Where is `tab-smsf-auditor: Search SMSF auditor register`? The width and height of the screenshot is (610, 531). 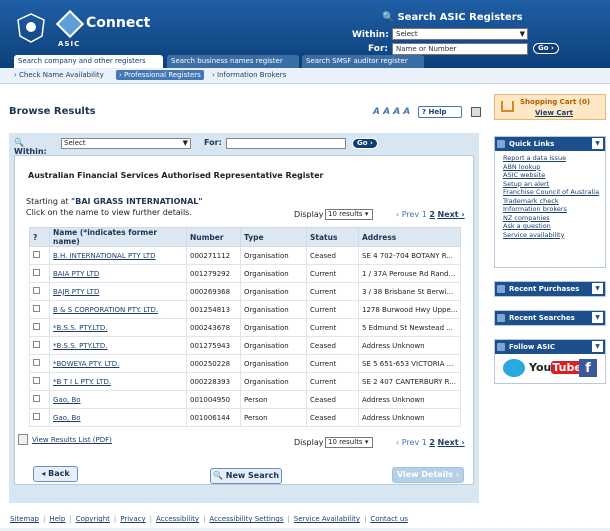 tab-smsf-auditor: Search SMSF auditor register is located at coordinates (363, 61).